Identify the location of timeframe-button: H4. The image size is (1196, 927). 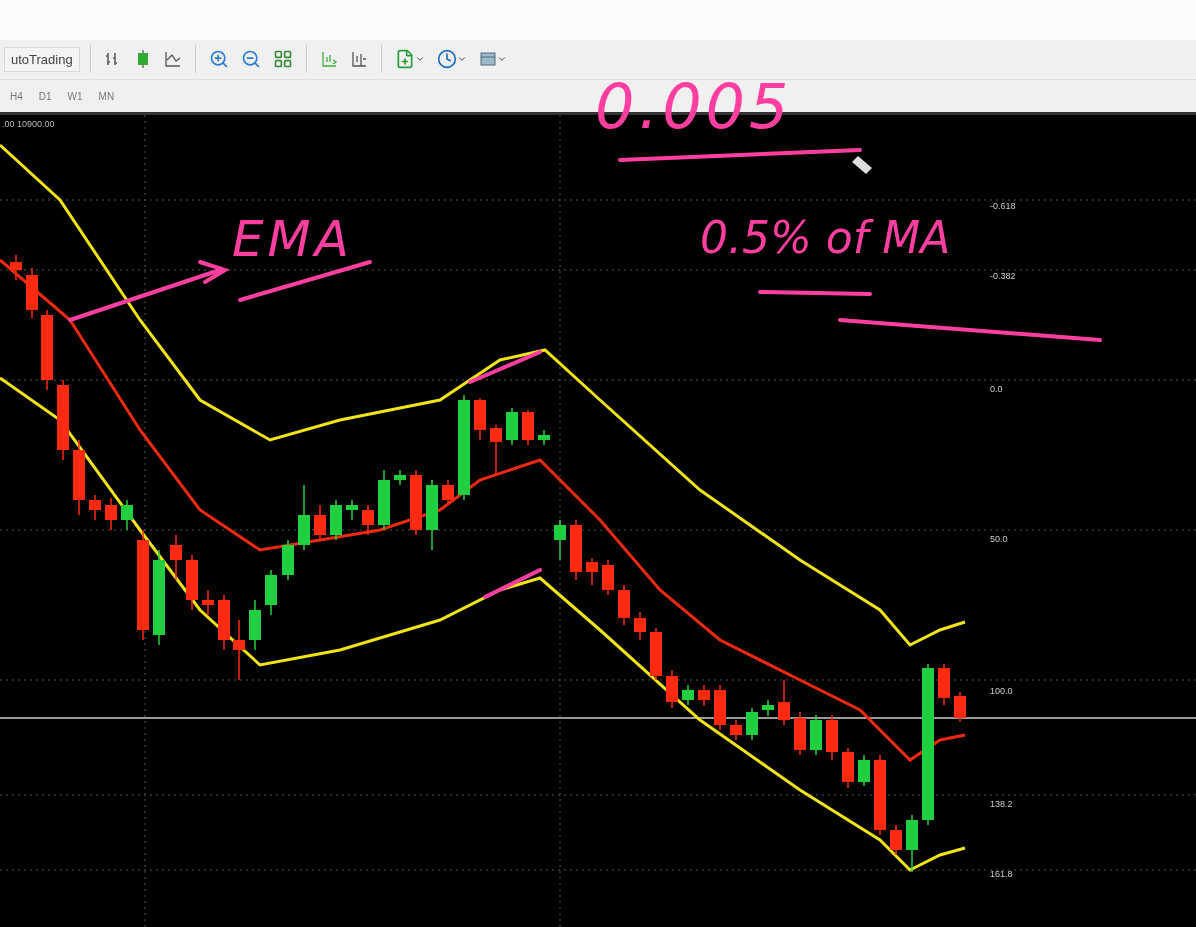
(16, 96).